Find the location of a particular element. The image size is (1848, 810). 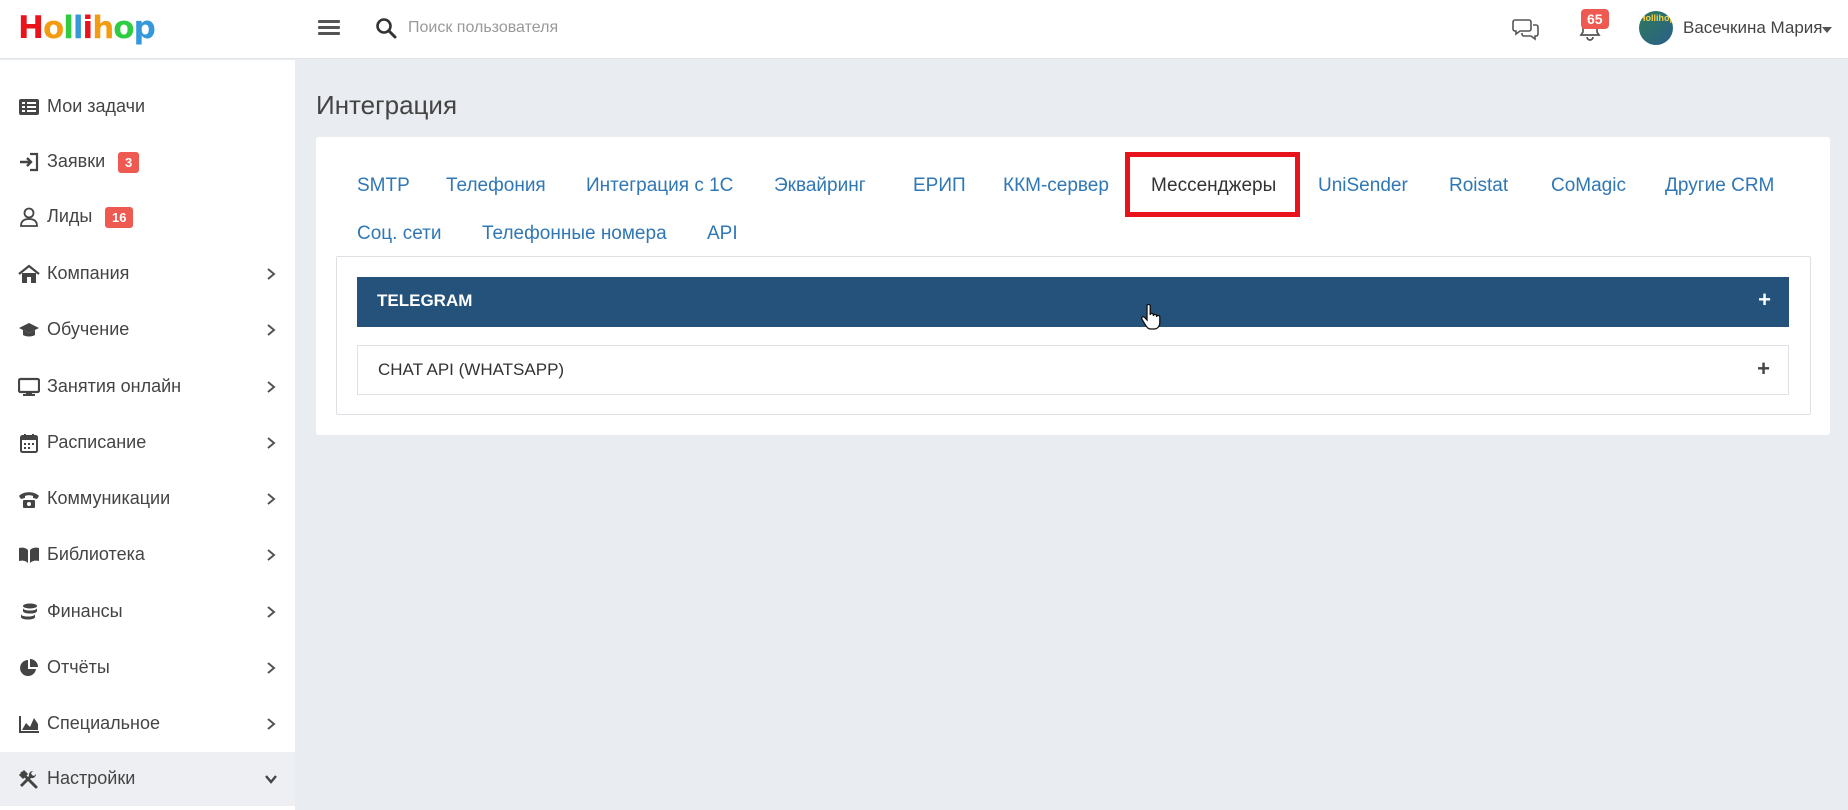

tab-telephony: Телефония is located at coordinates (496, 186).